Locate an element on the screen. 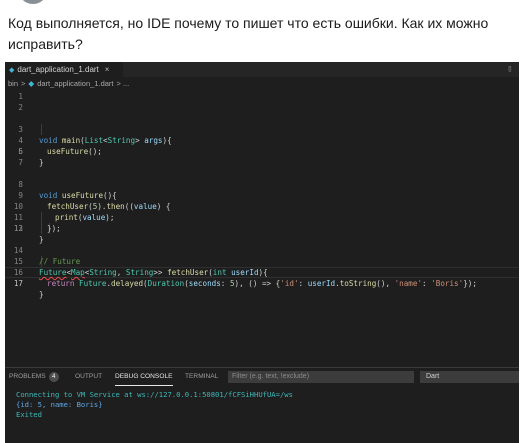 The height and width of the screenshot is (443, 524). tab-label: dart_application_1.dart is located at coordinates (58, 69).